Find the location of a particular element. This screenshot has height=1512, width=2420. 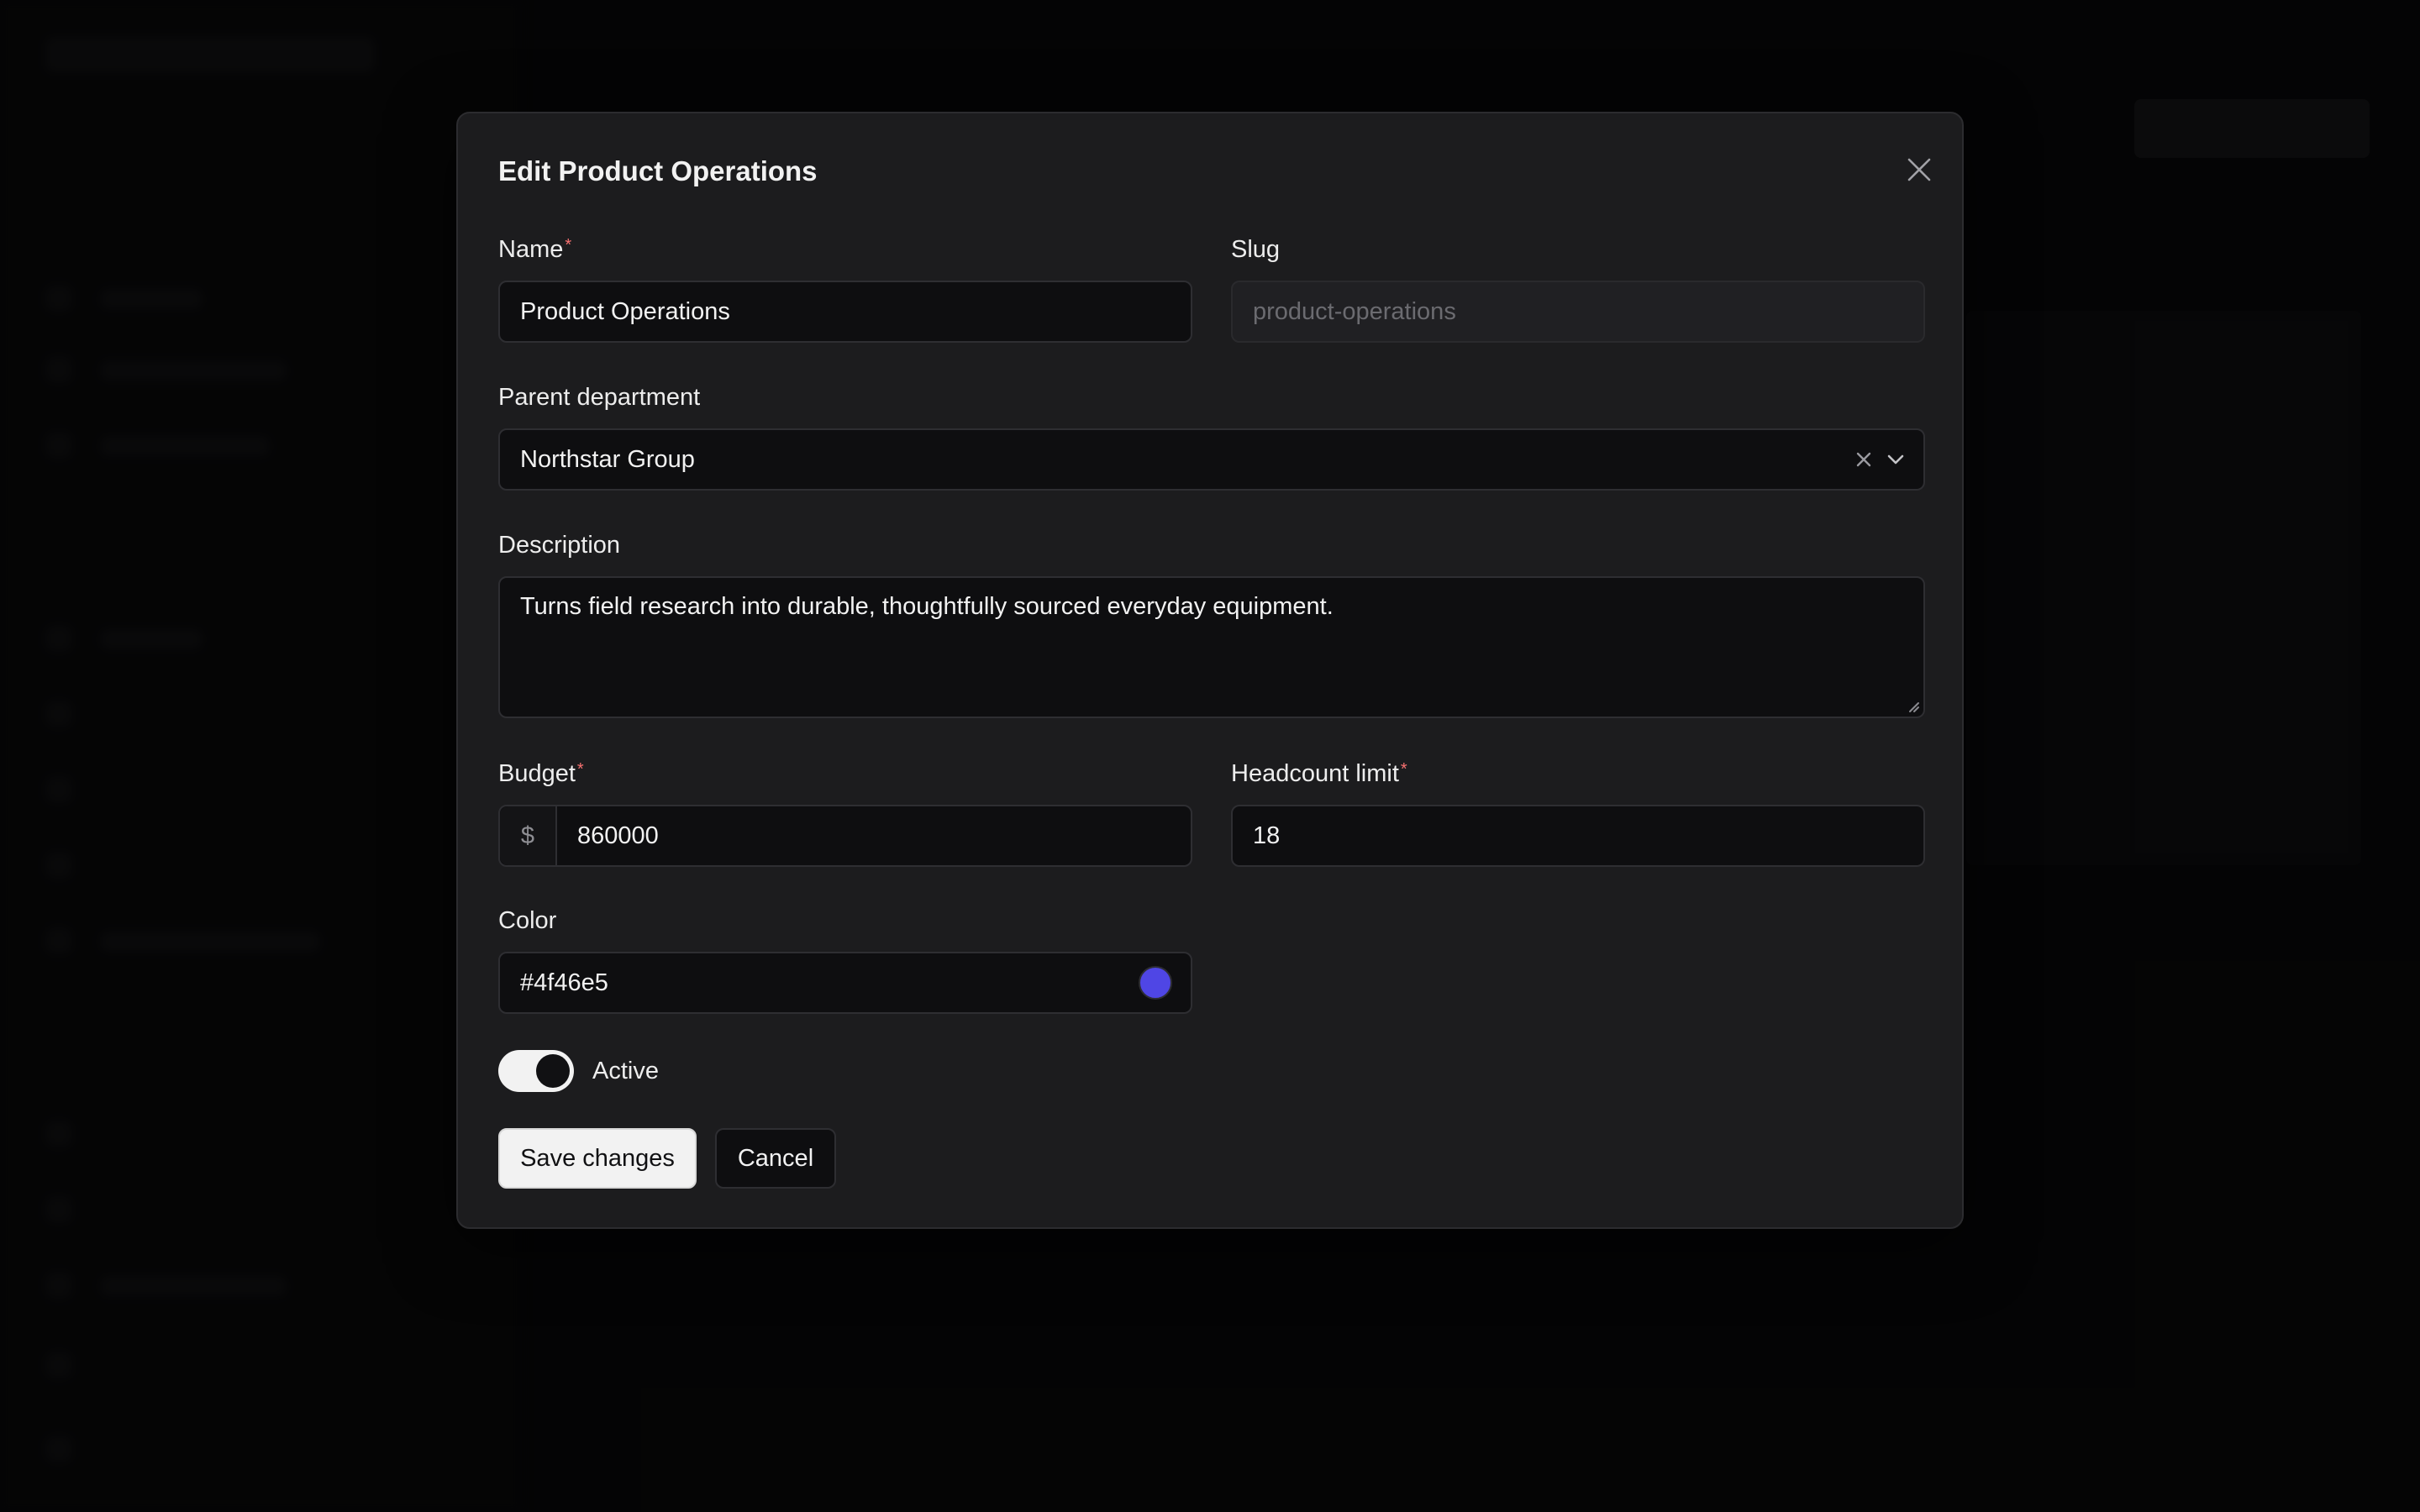

cancel-button: Cancel is located at coordinates (775, 1158).